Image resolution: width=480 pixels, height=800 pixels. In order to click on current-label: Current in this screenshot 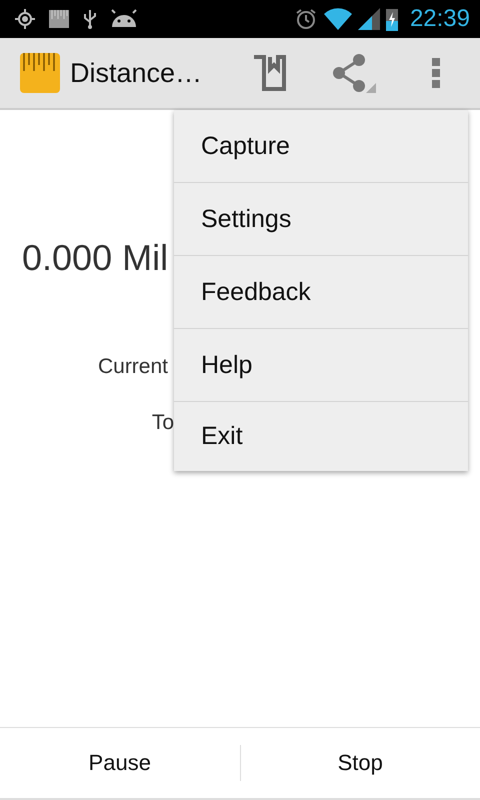, I will do `click(133, 366)`.